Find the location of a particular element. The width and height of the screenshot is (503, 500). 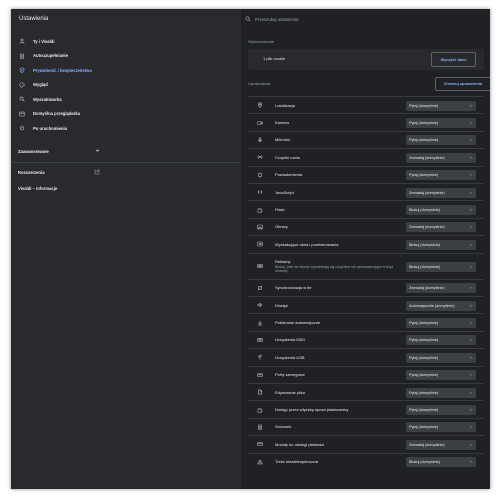

permission-row: Treść niezabezpieczona Blokuj (domyślnie) is located at coordinates (366, 461).